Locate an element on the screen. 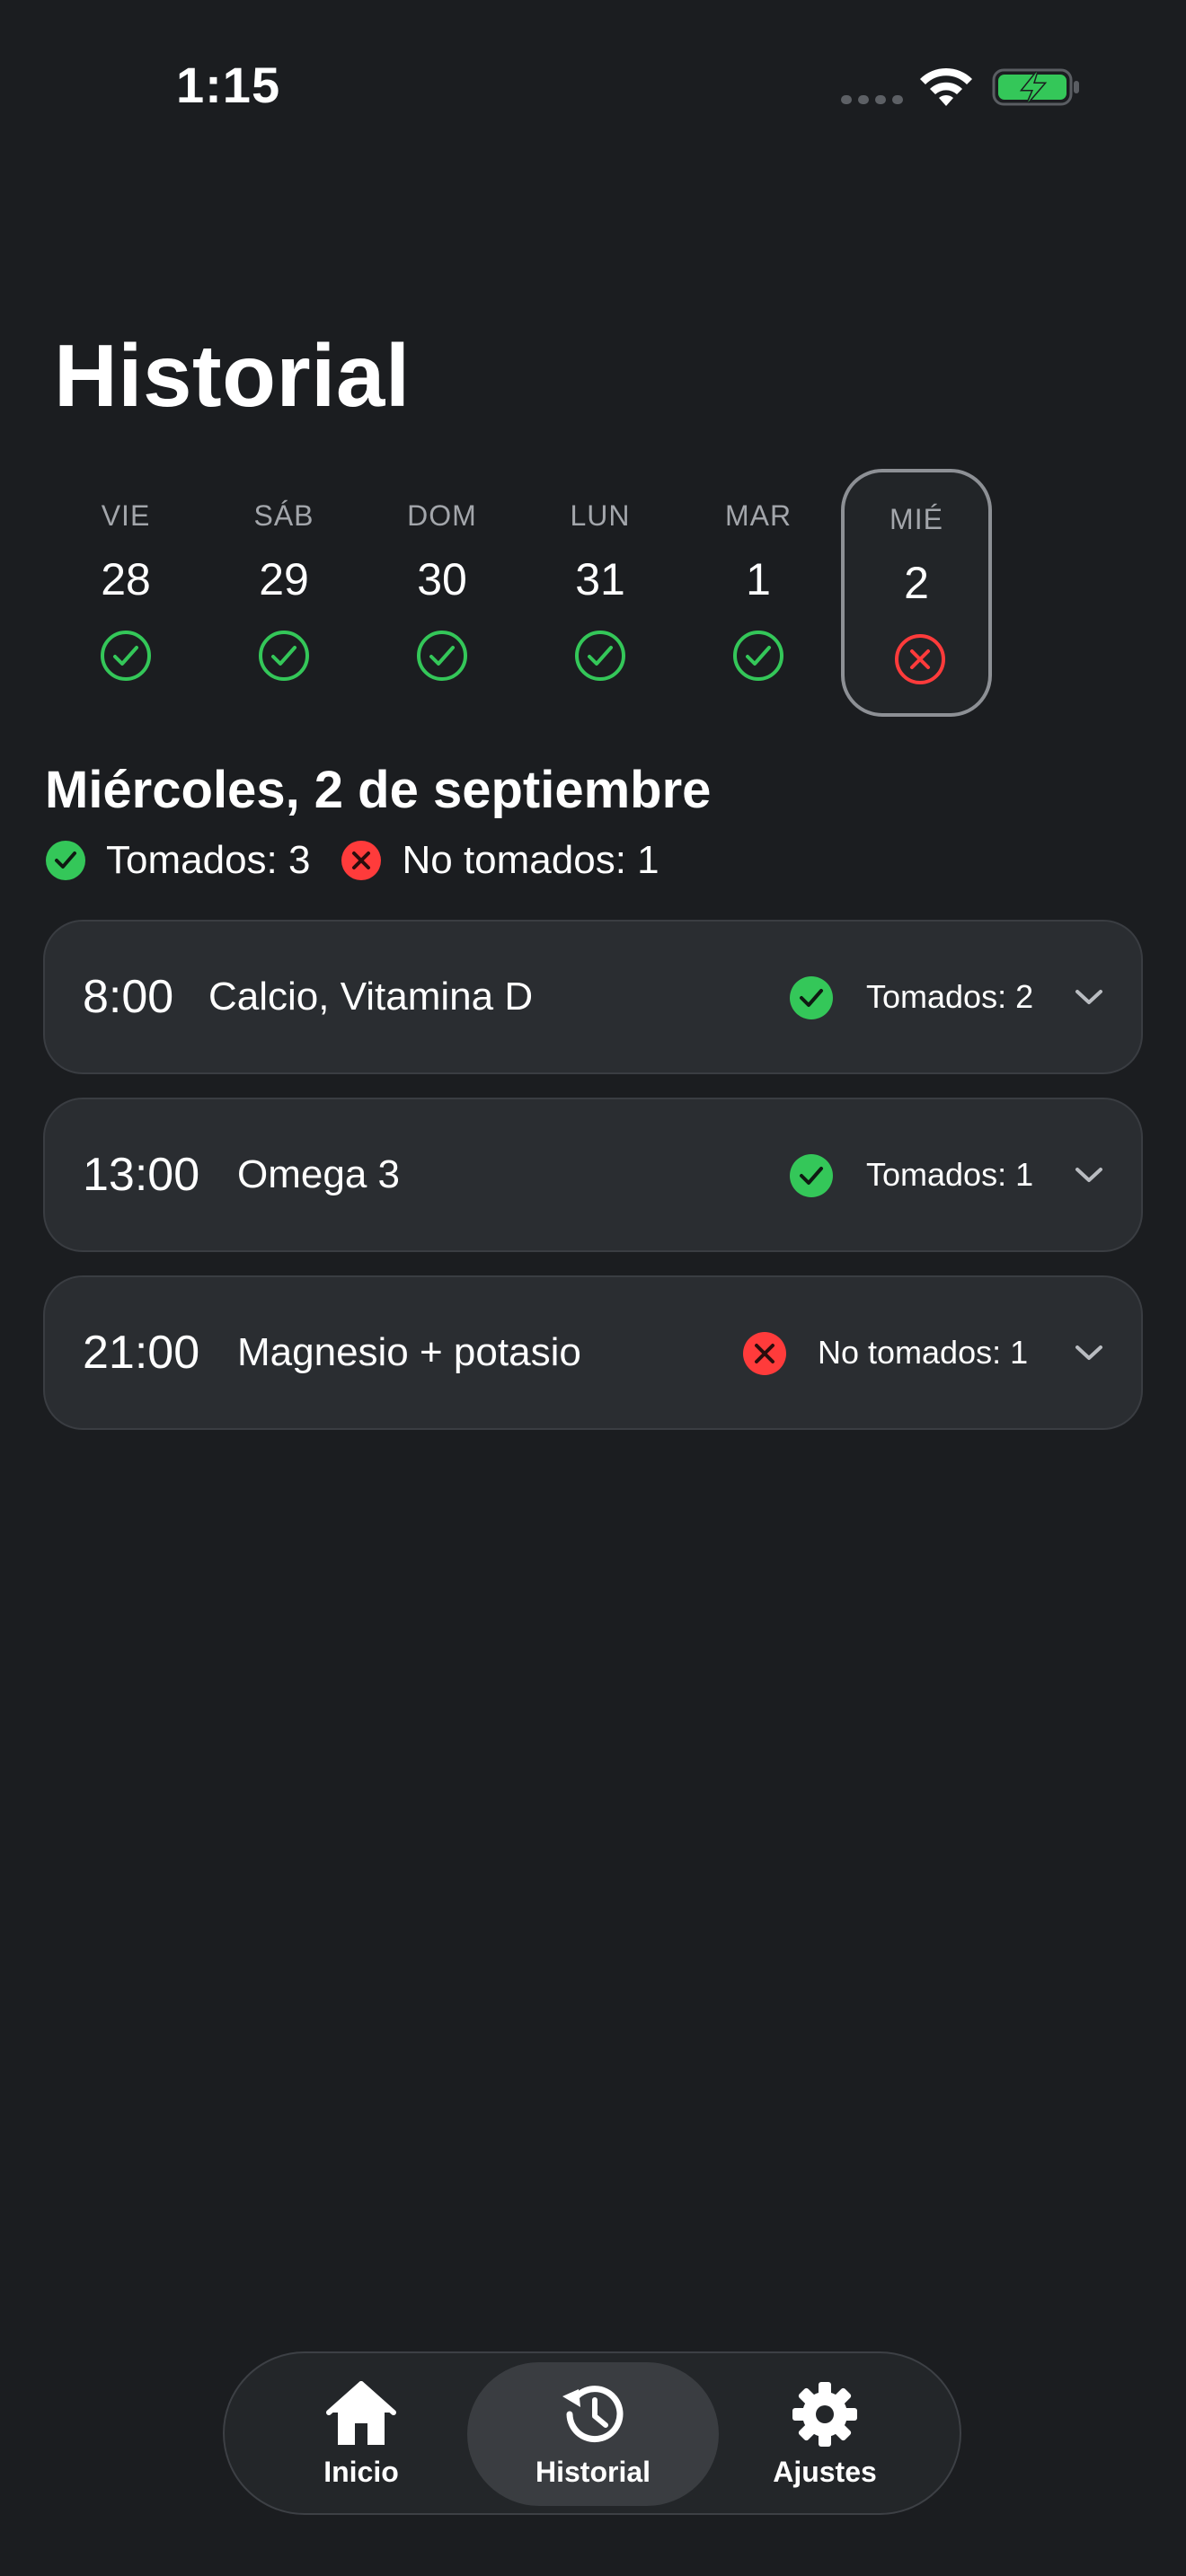 The image size is (1186, 2576). dose-time: 21:00 is located at coordinates (141, 1353).